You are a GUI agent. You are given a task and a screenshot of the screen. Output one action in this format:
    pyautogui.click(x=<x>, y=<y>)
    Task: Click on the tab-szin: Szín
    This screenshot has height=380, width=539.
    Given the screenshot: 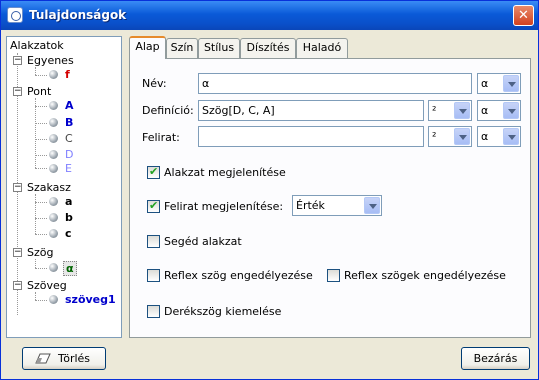 What is the action you would take?
    pyautogui.click(x=182, y=48)
    